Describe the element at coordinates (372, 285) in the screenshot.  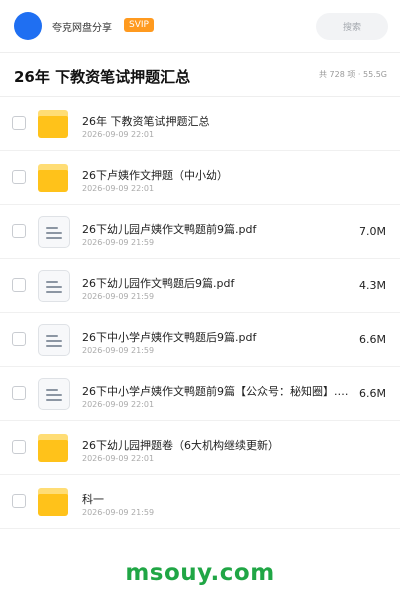
I see `file-size: 4.3M` at that location.